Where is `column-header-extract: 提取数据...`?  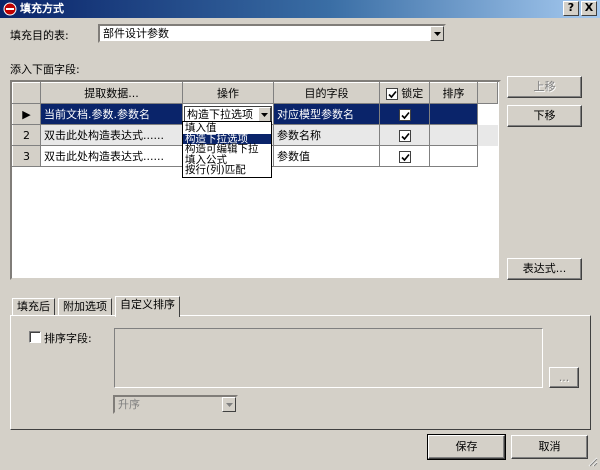 column-header-extract: 提取数据... is located at coordinates (111, 93).